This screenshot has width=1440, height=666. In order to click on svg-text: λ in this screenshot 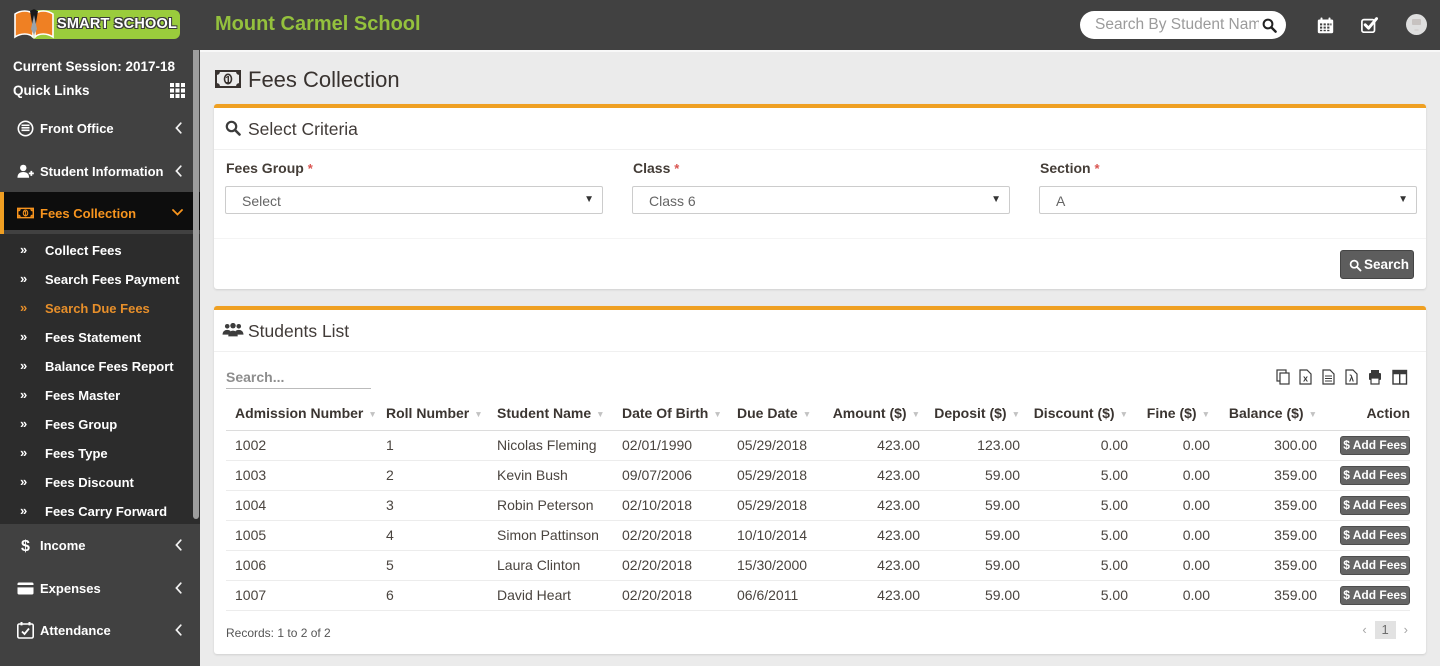, I will do `click(1351, 379)`.